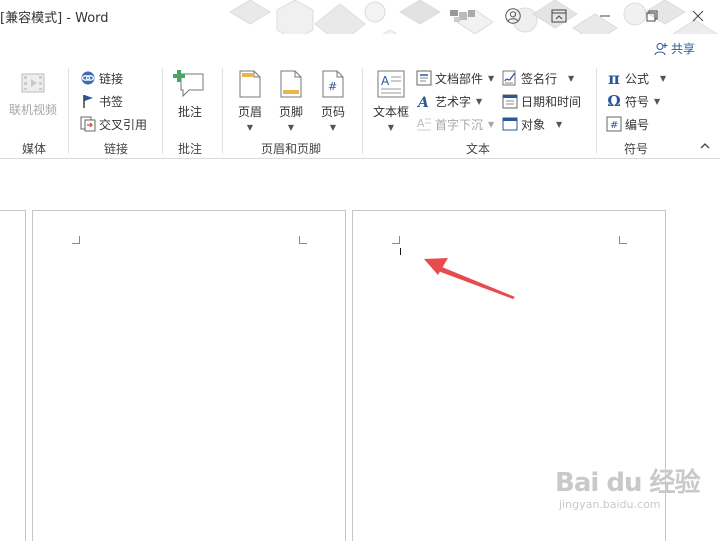  Describe the element at coordinates (391, 85) in the screenshot. I see `text-box-icon: A` at that location.